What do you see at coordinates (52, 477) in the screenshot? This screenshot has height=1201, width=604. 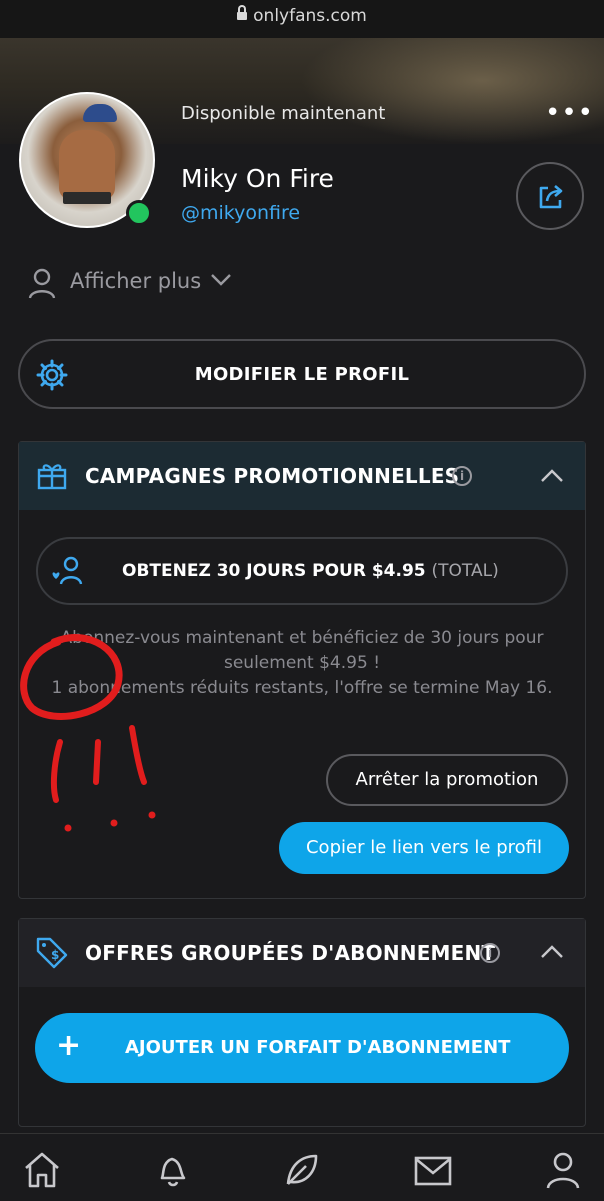 I see `gift-icon` at bounding box center [52, 477].